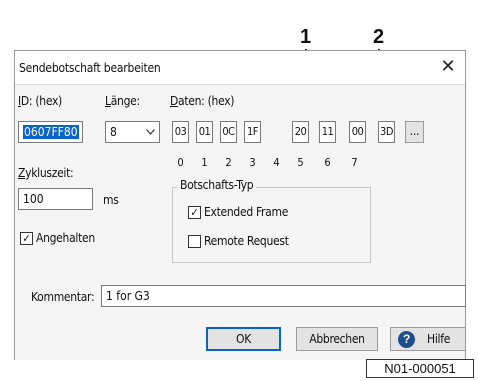 This screenshot has width=478, height=381. I want to click on data-byte-2: 0C, so click(228, 132).